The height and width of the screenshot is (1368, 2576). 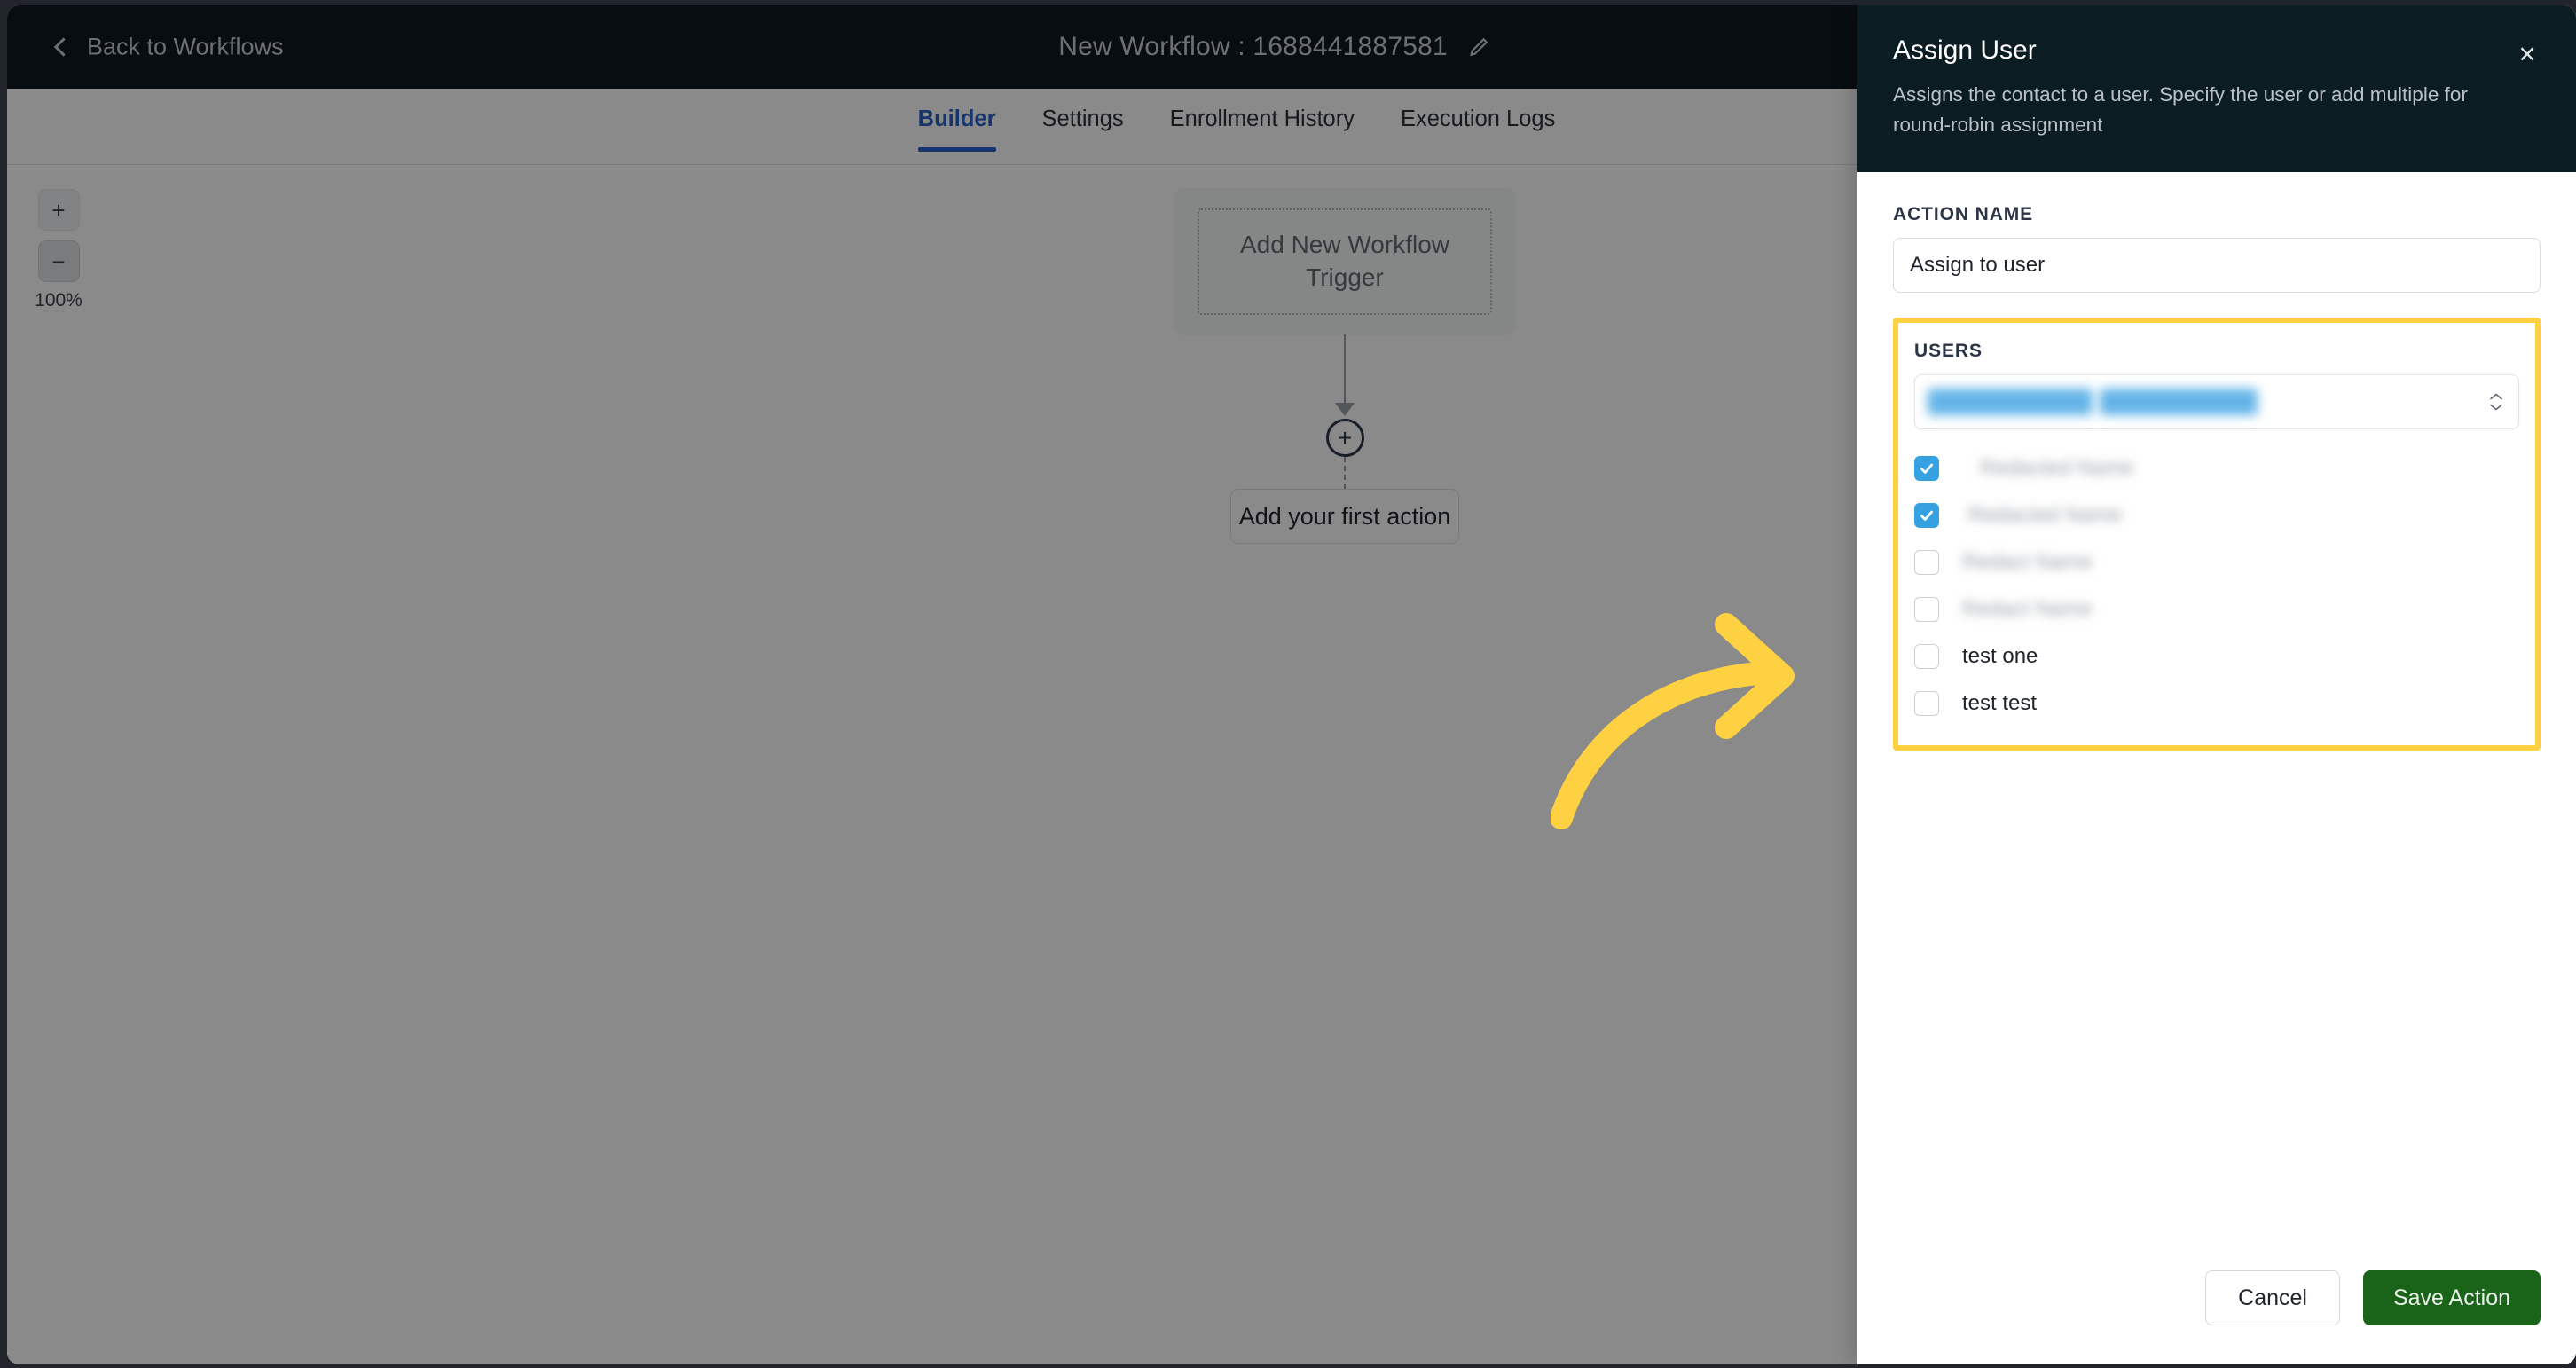 I want to click on tab-enrollment-history: Enrollment History, so click(x=1262, y=129).